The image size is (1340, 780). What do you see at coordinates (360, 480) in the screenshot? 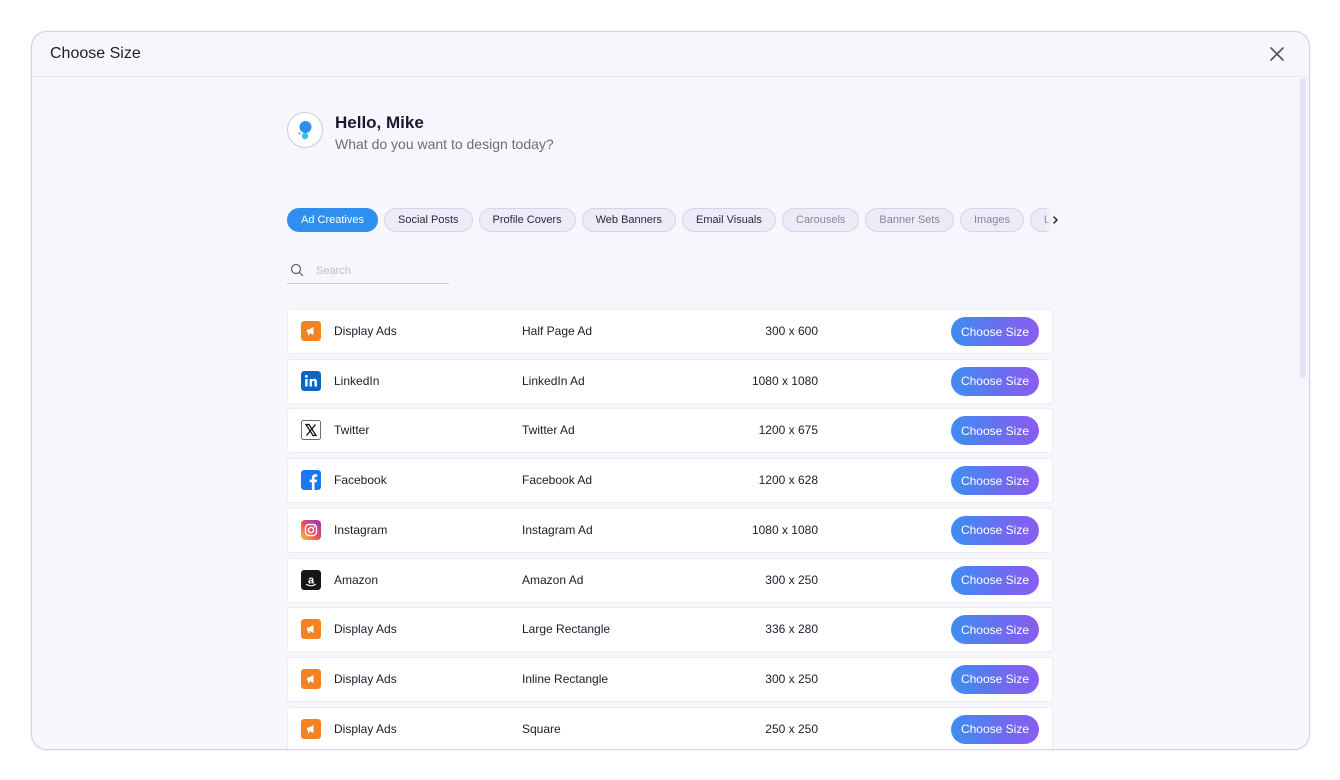
I see `platform-name: Facebook` at bounding box center [360, 480].